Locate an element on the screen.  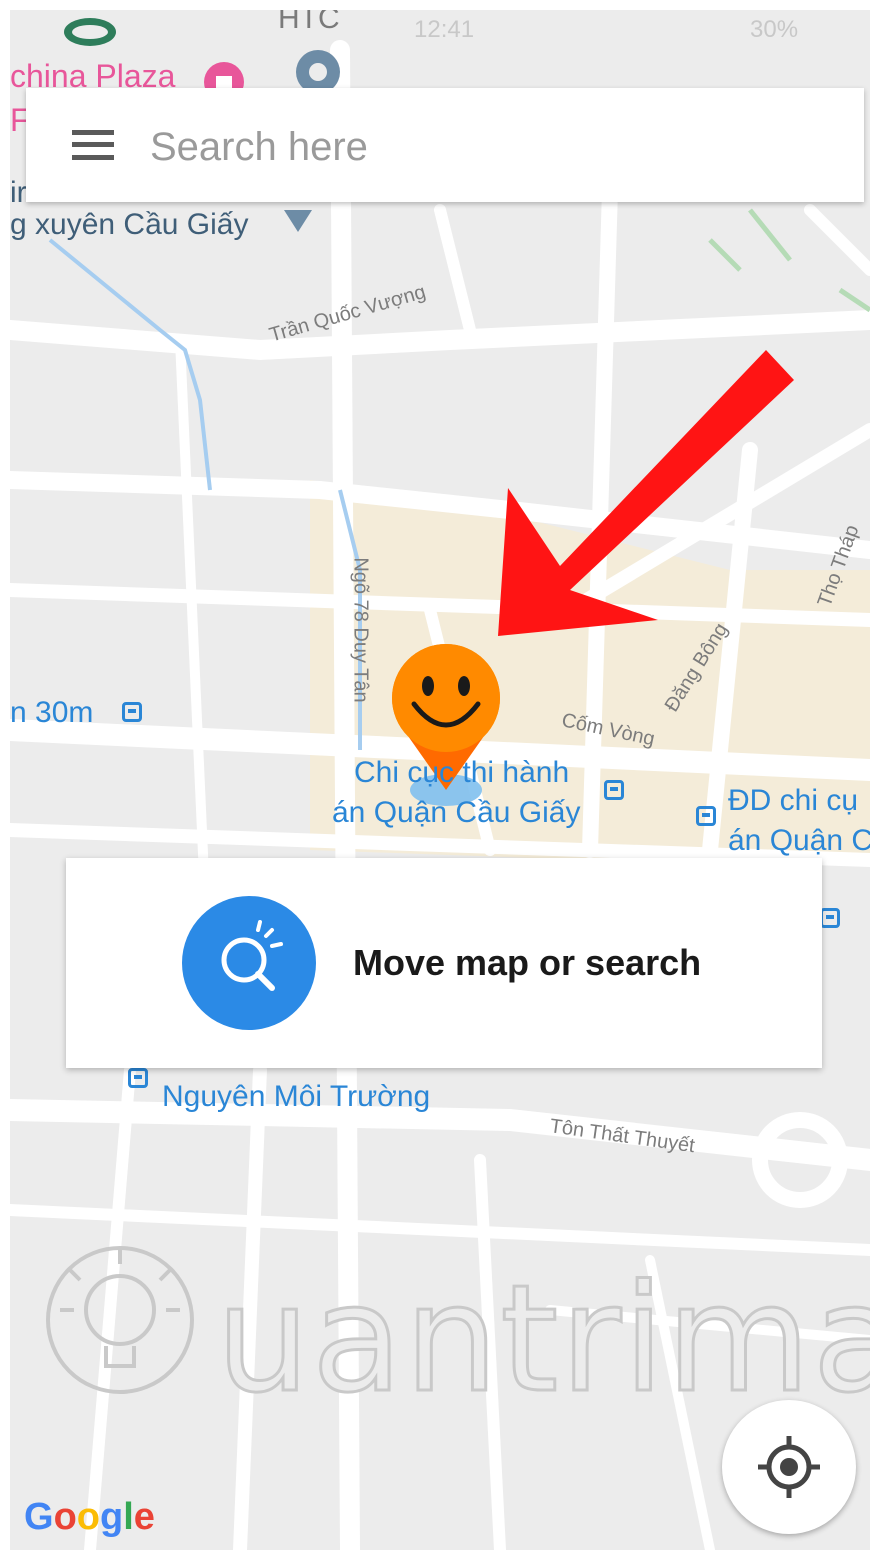
search-bar is located at coordinates (445, 145).